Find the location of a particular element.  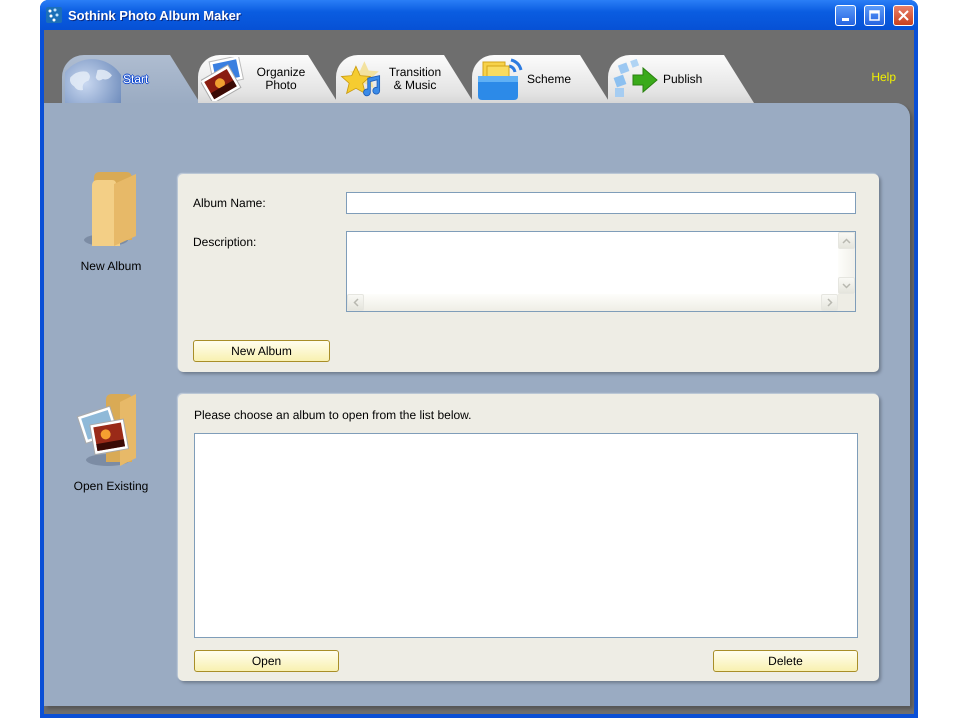

tab: Organize Photo is located at coordinates (268, 79).